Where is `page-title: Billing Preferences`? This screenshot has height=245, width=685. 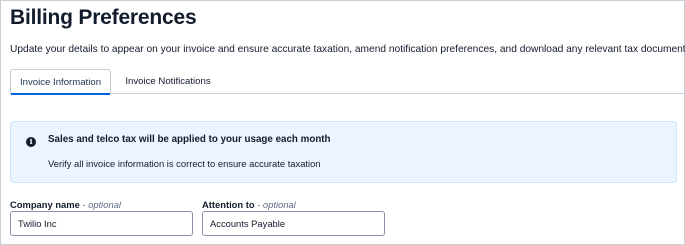 page-title: Billing Preferences is located at coordinates (103, 17).